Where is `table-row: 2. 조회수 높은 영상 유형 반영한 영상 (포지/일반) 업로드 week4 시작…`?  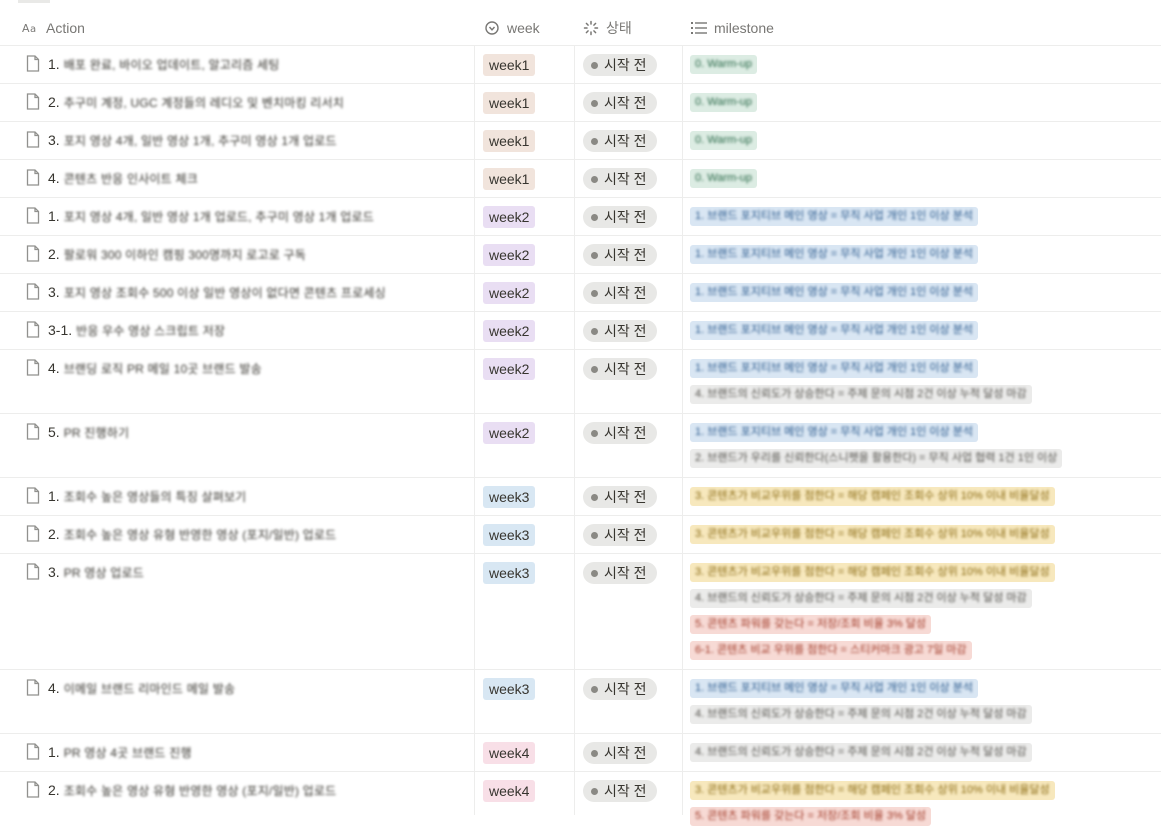
table-row: 2. 조회수 높은 영상 유형 반영한 영상 (포지/일반) 업로드 week4 시작… is located at coordinates (580, 803).